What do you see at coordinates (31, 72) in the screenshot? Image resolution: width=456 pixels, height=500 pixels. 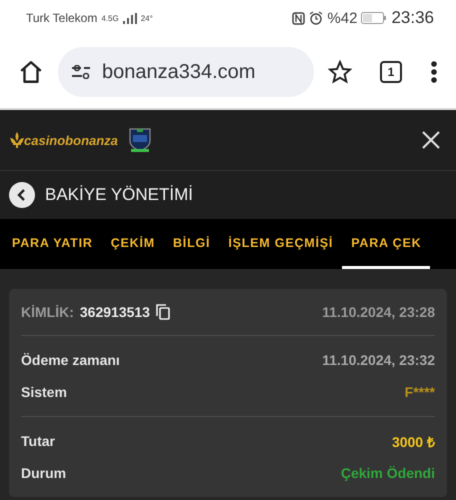 I see `home-button` at bounding box center [31, 72].